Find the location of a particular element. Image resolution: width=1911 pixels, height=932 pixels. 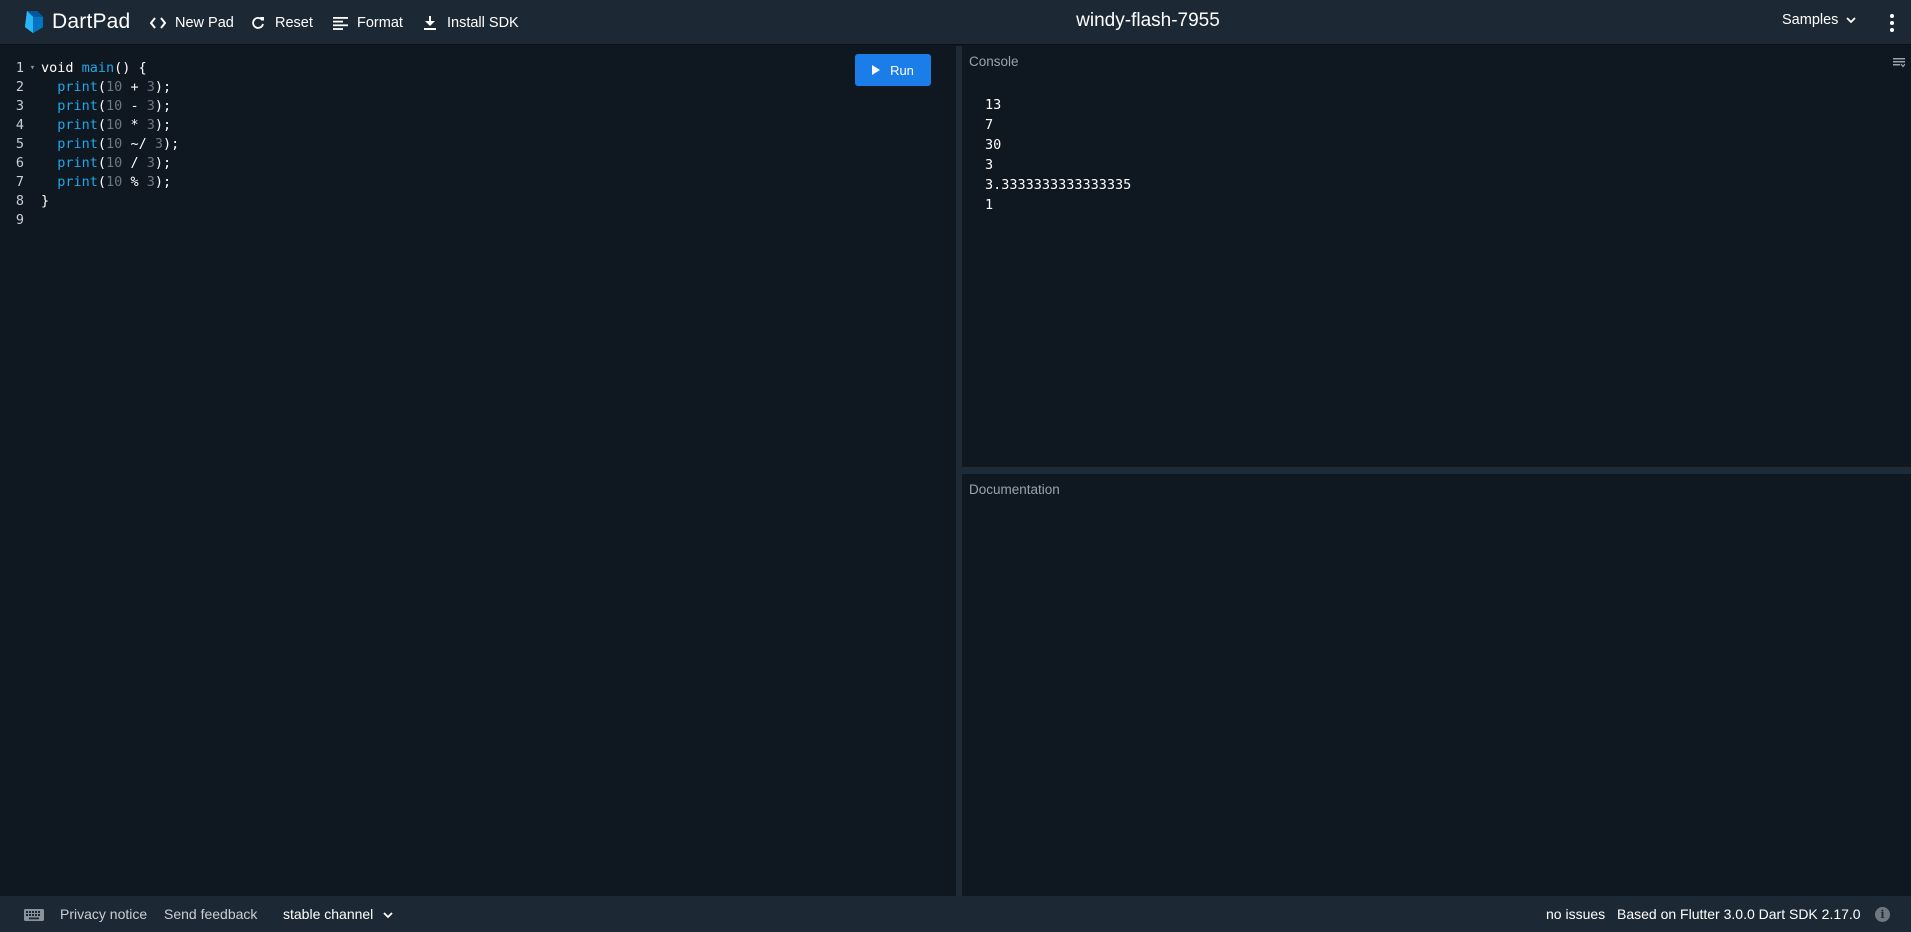

samples-dropdown: Samples is located at coordinates (1819, 20).